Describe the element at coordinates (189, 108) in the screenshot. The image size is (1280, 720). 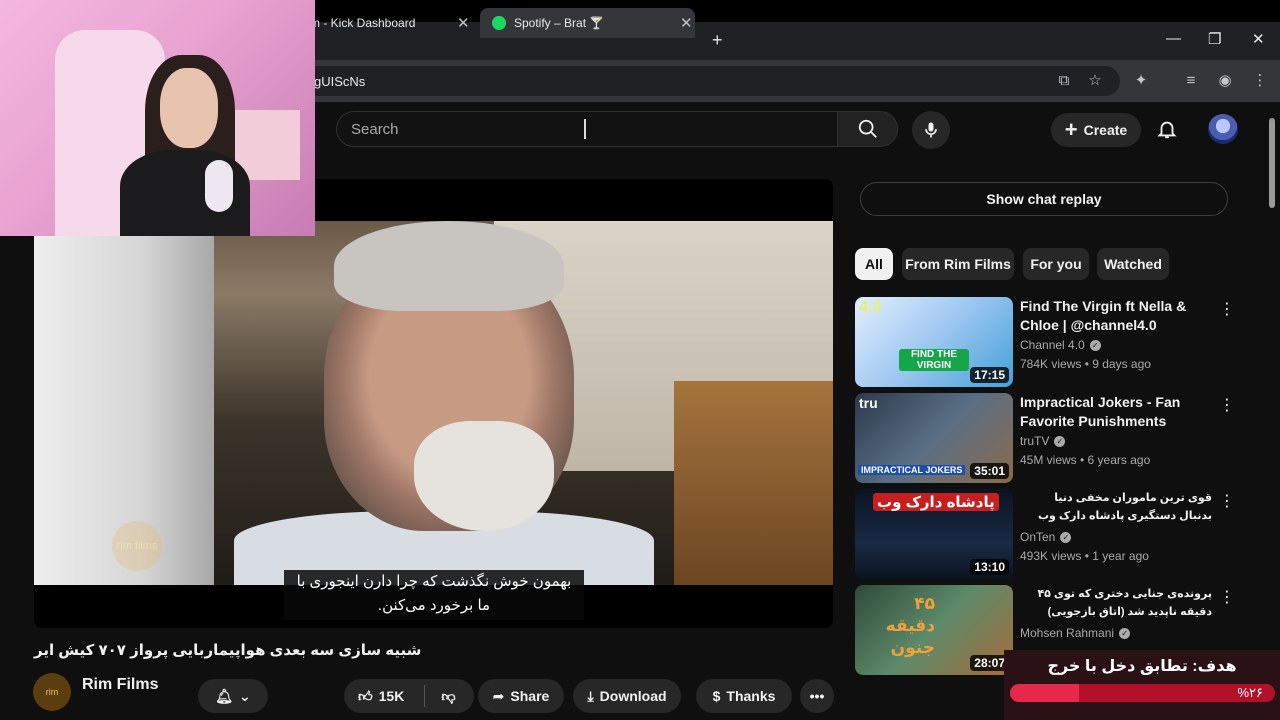
I see `streamer-face` at that location.